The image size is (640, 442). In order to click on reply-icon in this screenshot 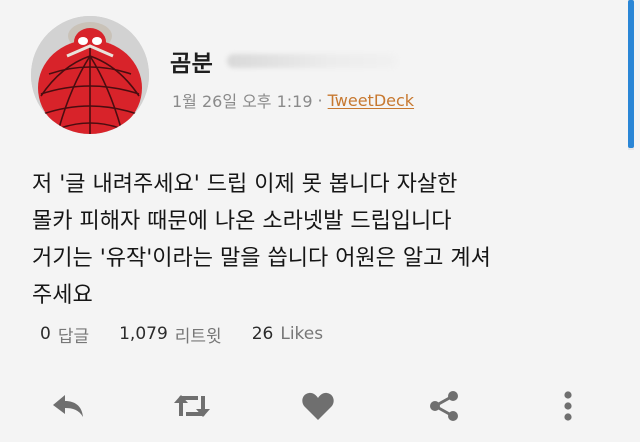, I will do `click(68, 406)`.